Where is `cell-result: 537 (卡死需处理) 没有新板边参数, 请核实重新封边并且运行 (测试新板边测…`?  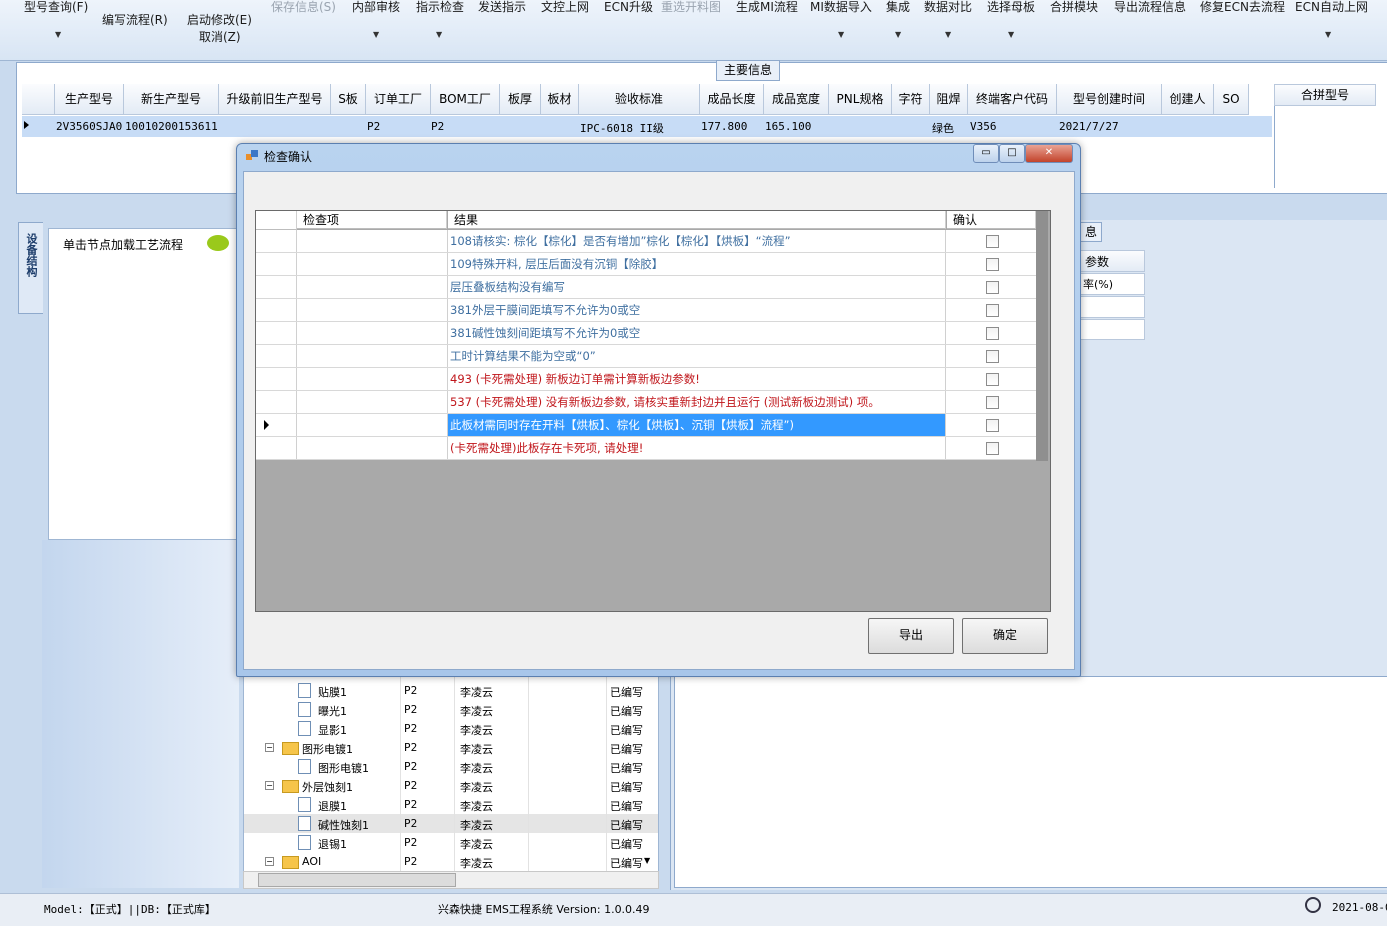 cell-result: 537 (卡死需处理) 没有新板边参数, 请核实重新封边并且运行 (测试新板边测… is located at coordinates (697, 402).